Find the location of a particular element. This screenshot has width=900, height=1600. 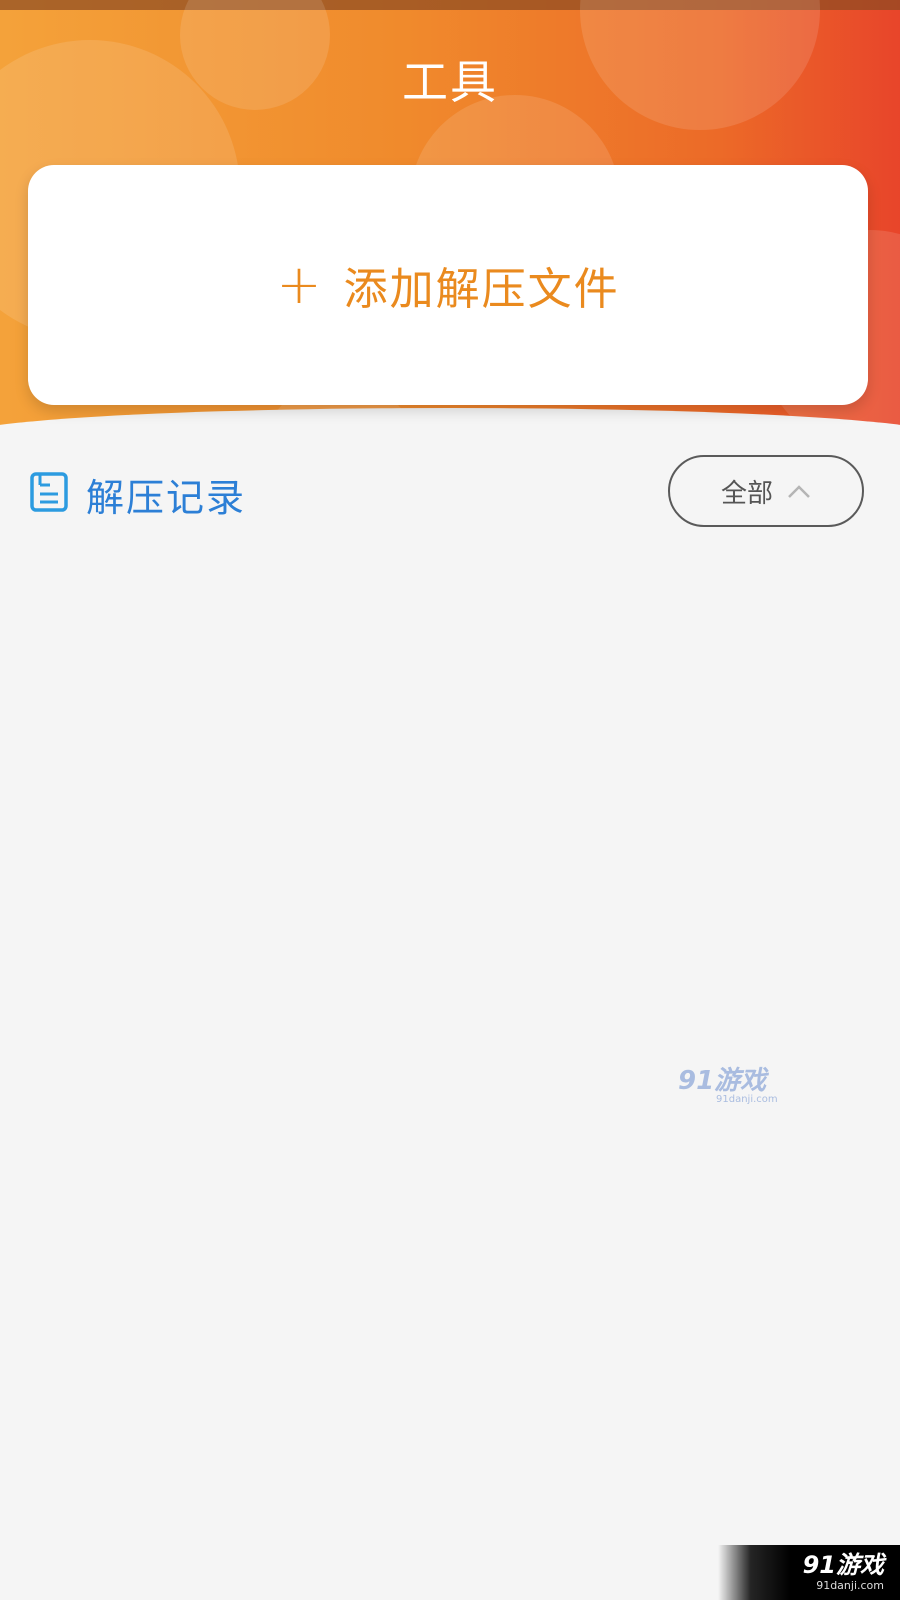

corner-logo-sub-text: 91danji.com is located at coordinates (850, 1585).